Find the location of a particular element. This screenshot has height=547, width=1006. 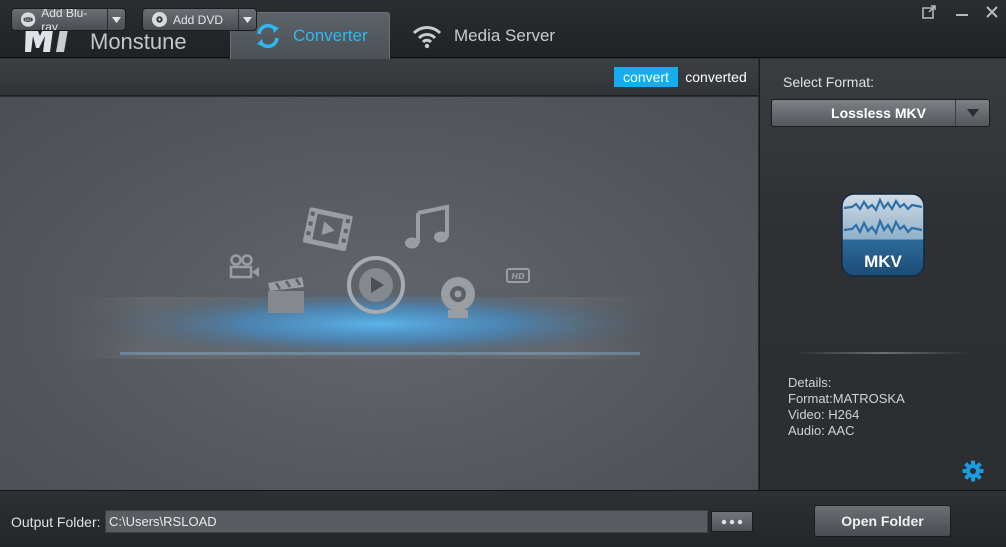

add-bluray-dropdown is located at coordinates (116, 19).